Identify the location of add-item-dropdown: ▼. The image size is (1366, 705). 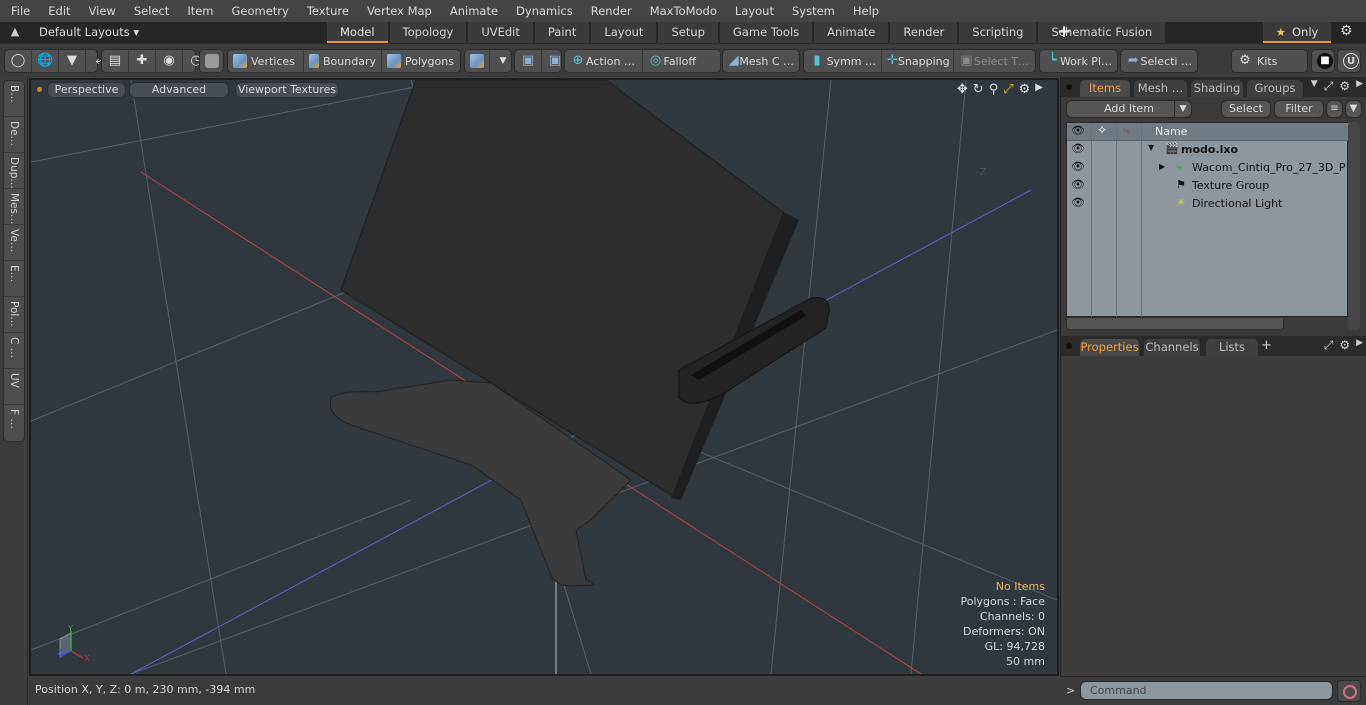
(1183, 109).